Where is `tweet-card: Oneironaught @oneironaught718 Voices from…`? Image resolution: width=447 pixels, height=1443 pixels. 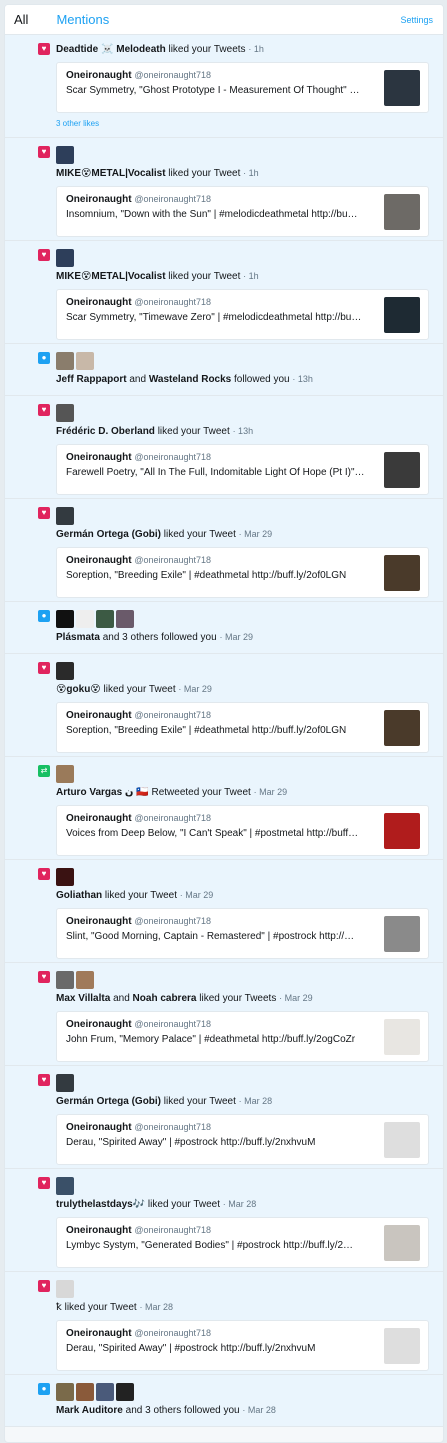 tweet-card: Oneironaught @oneironaught718 Voices from… is located at coordinates (242, 830).